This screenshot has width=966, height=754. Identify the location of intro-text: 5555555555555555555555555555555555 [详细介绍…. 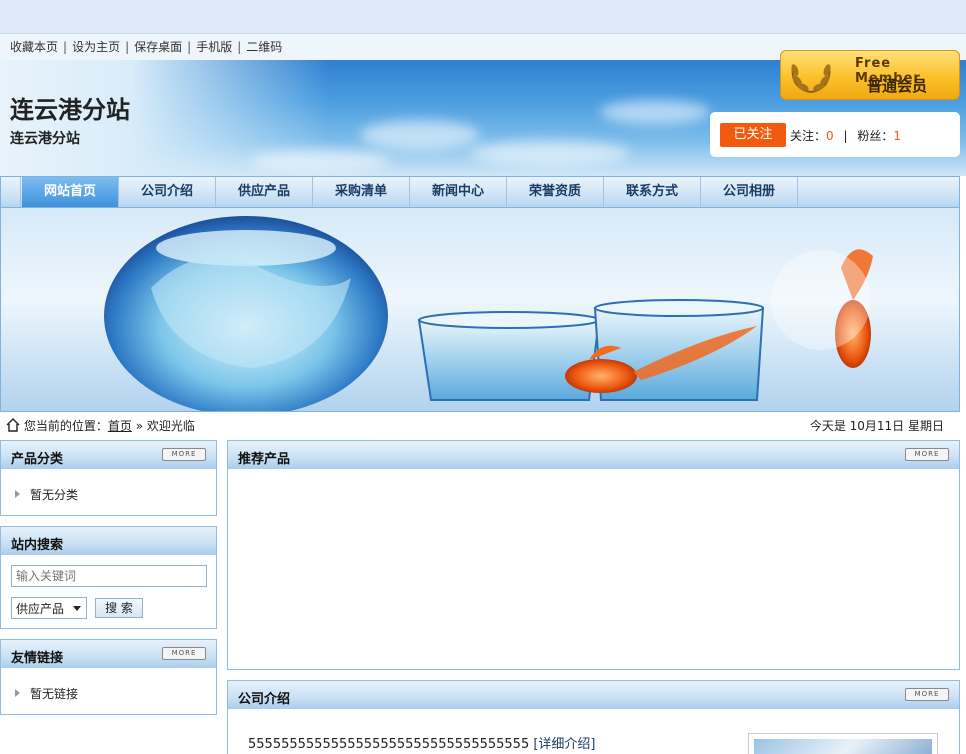
(422, 744).